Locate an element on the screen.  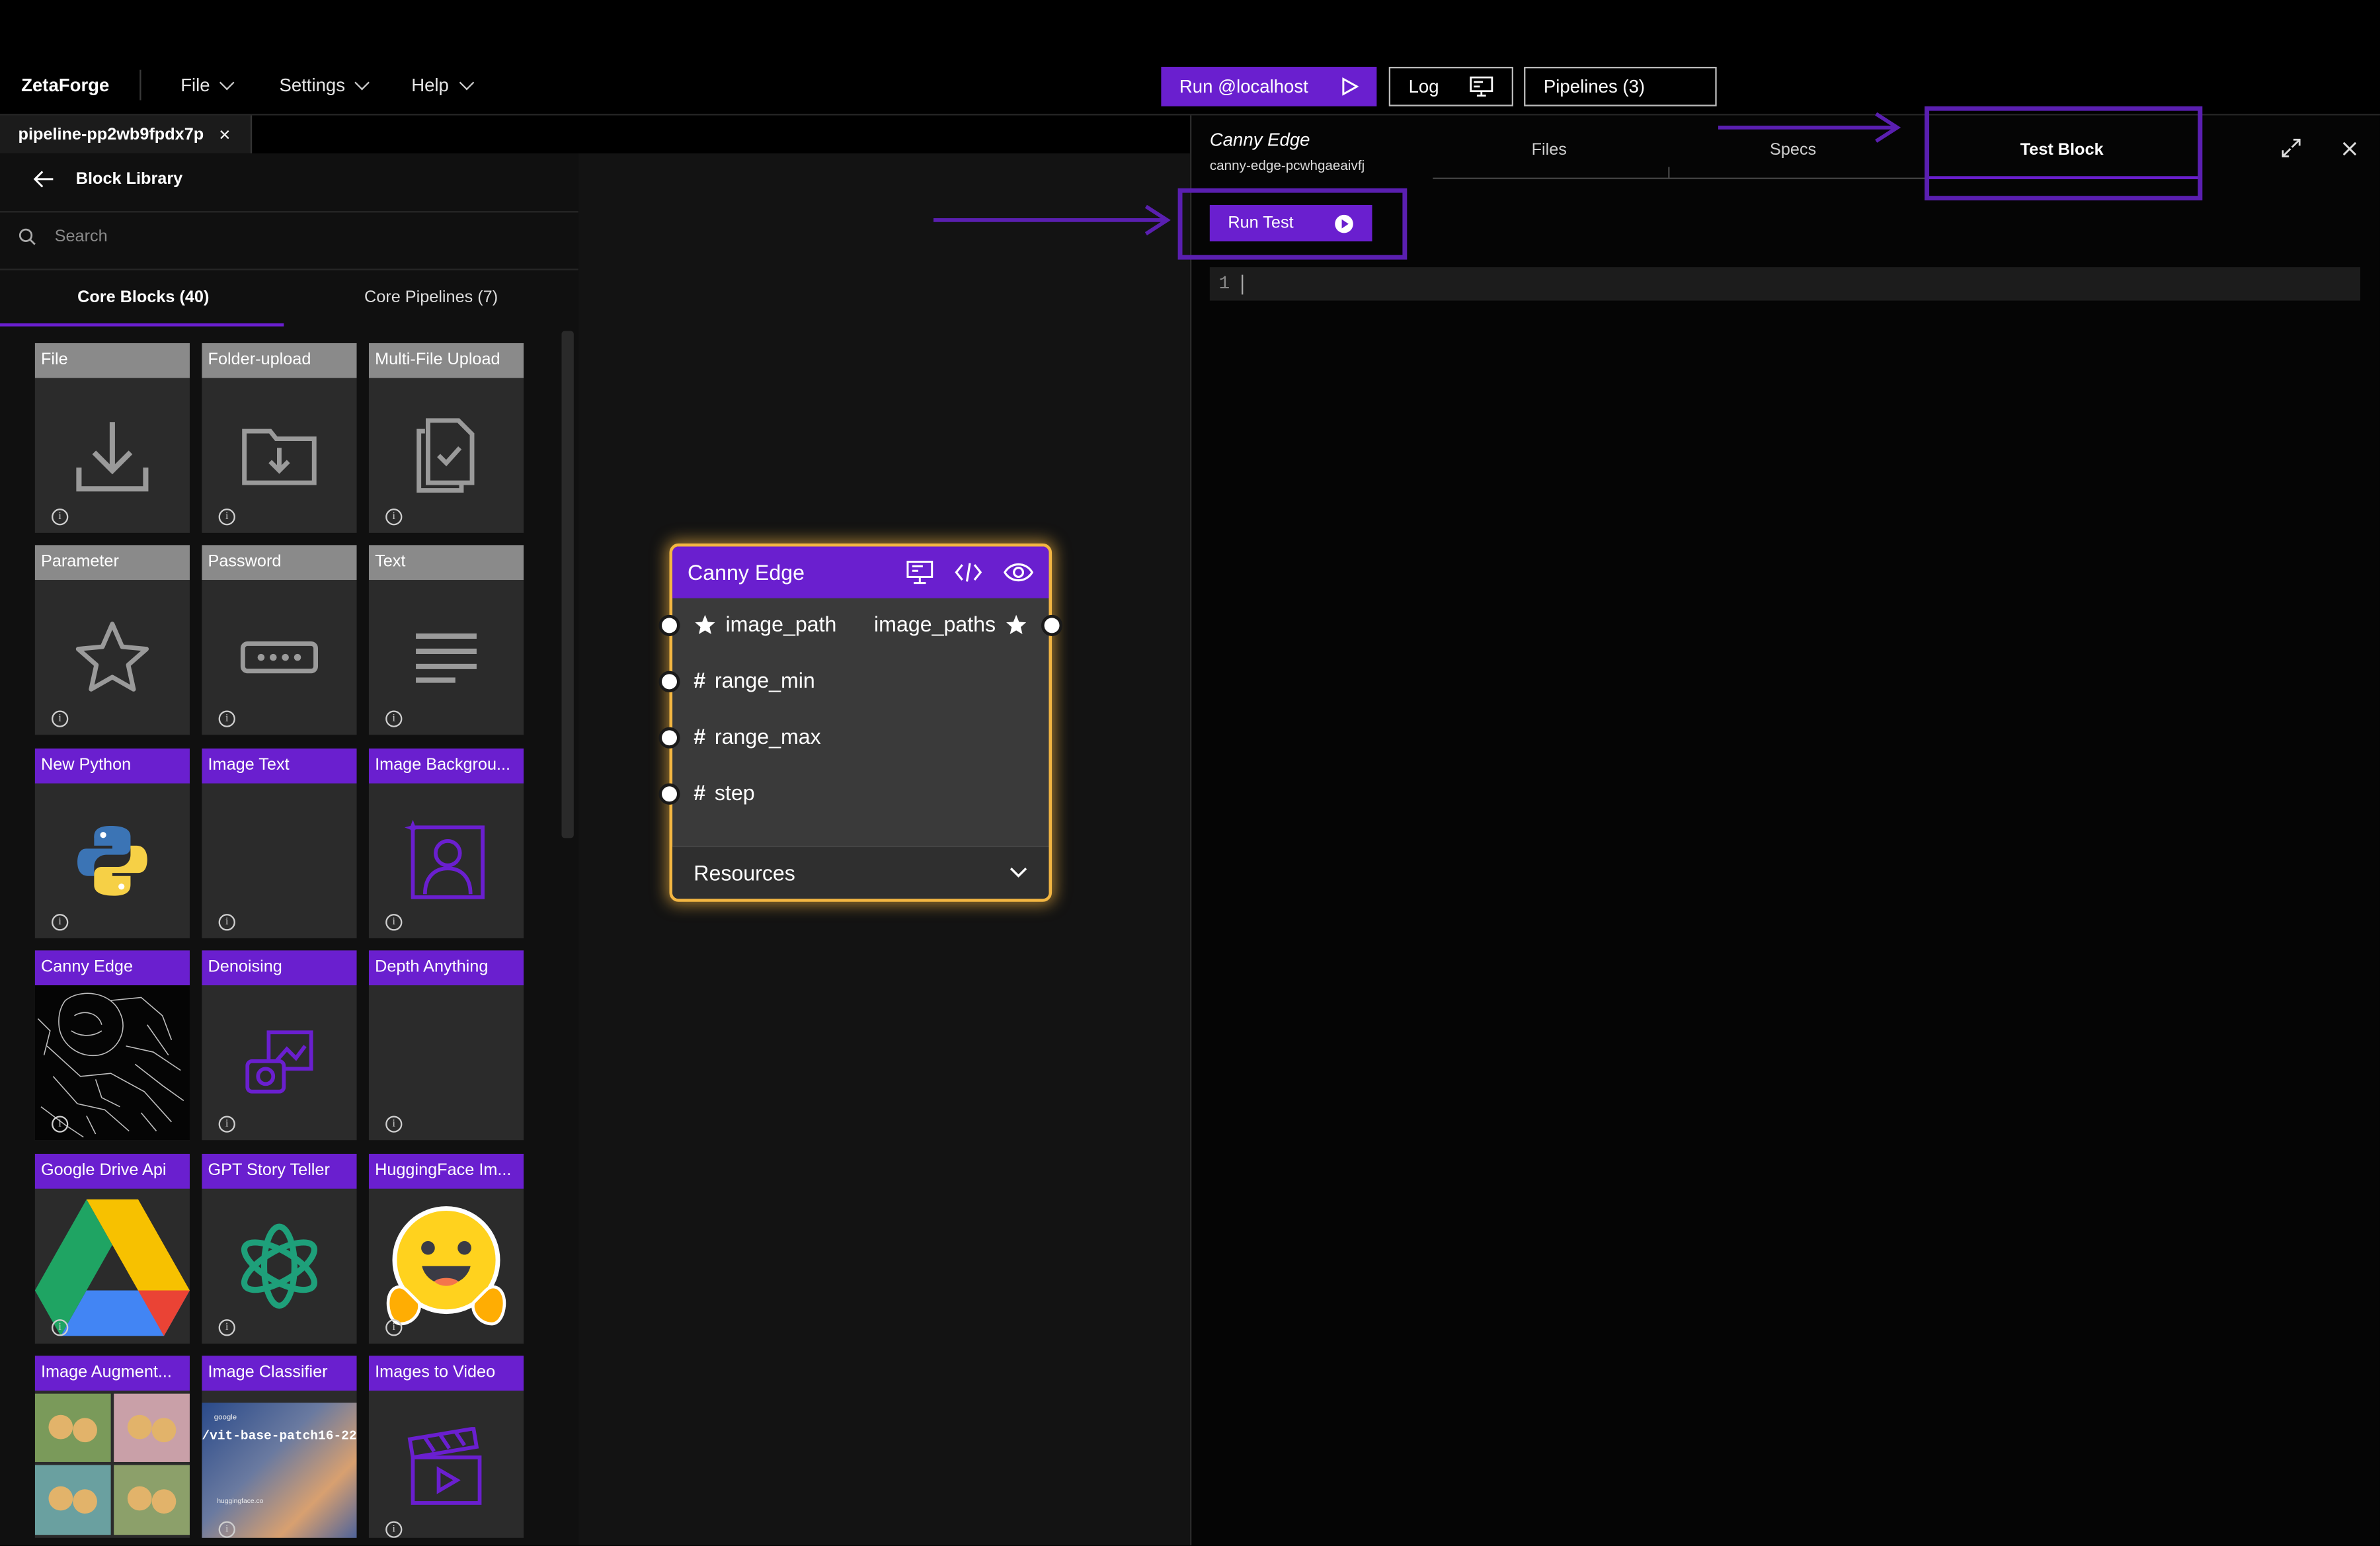
run-button-label: Run @localhost is located at coordinates (1243, 86).